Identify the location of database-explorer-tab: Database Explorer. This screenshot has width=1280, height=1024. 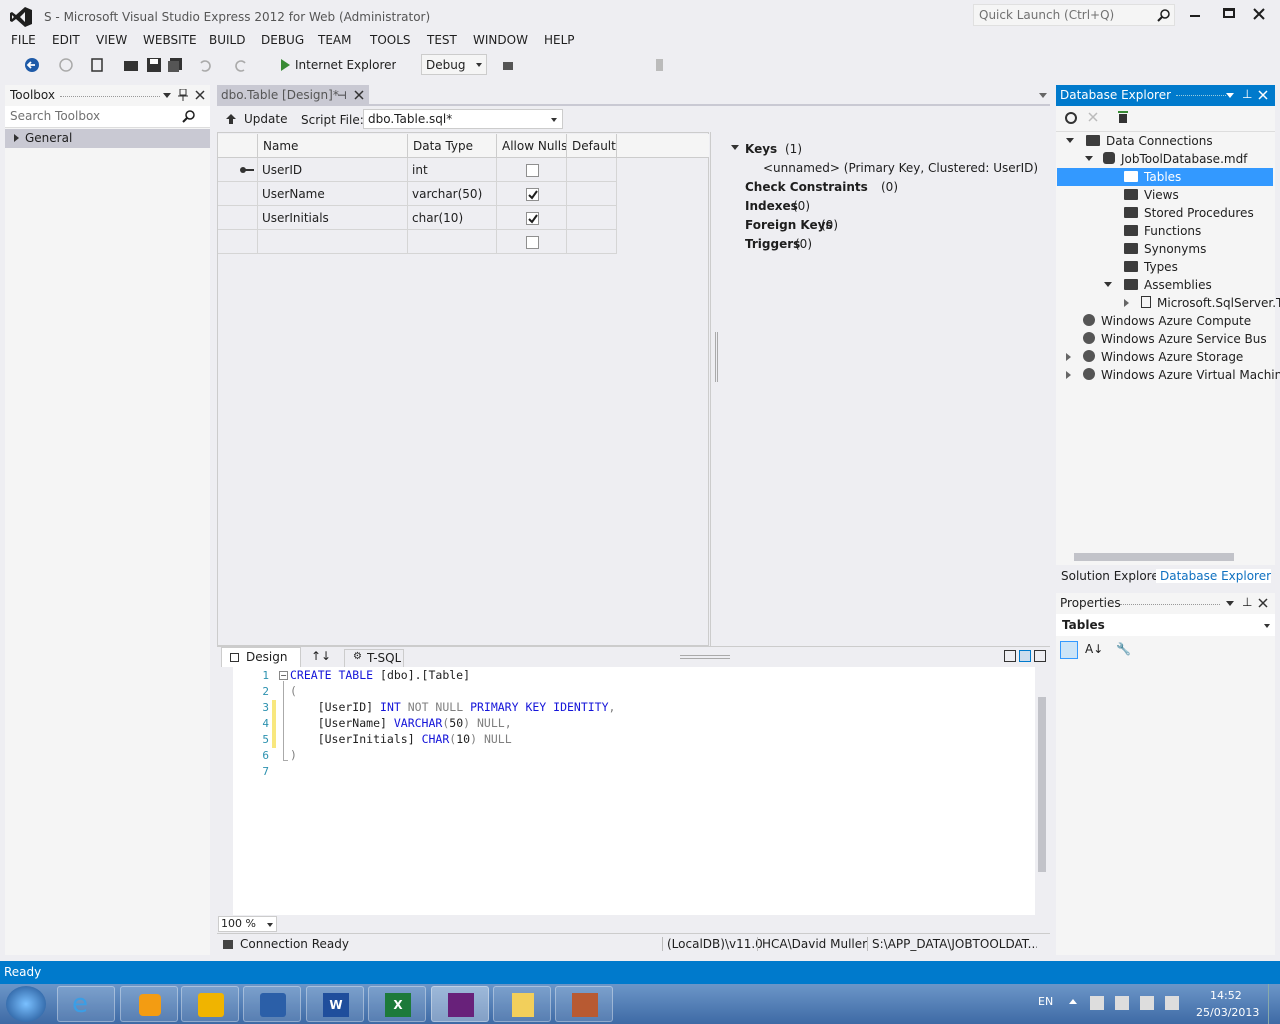
(1214, 576).